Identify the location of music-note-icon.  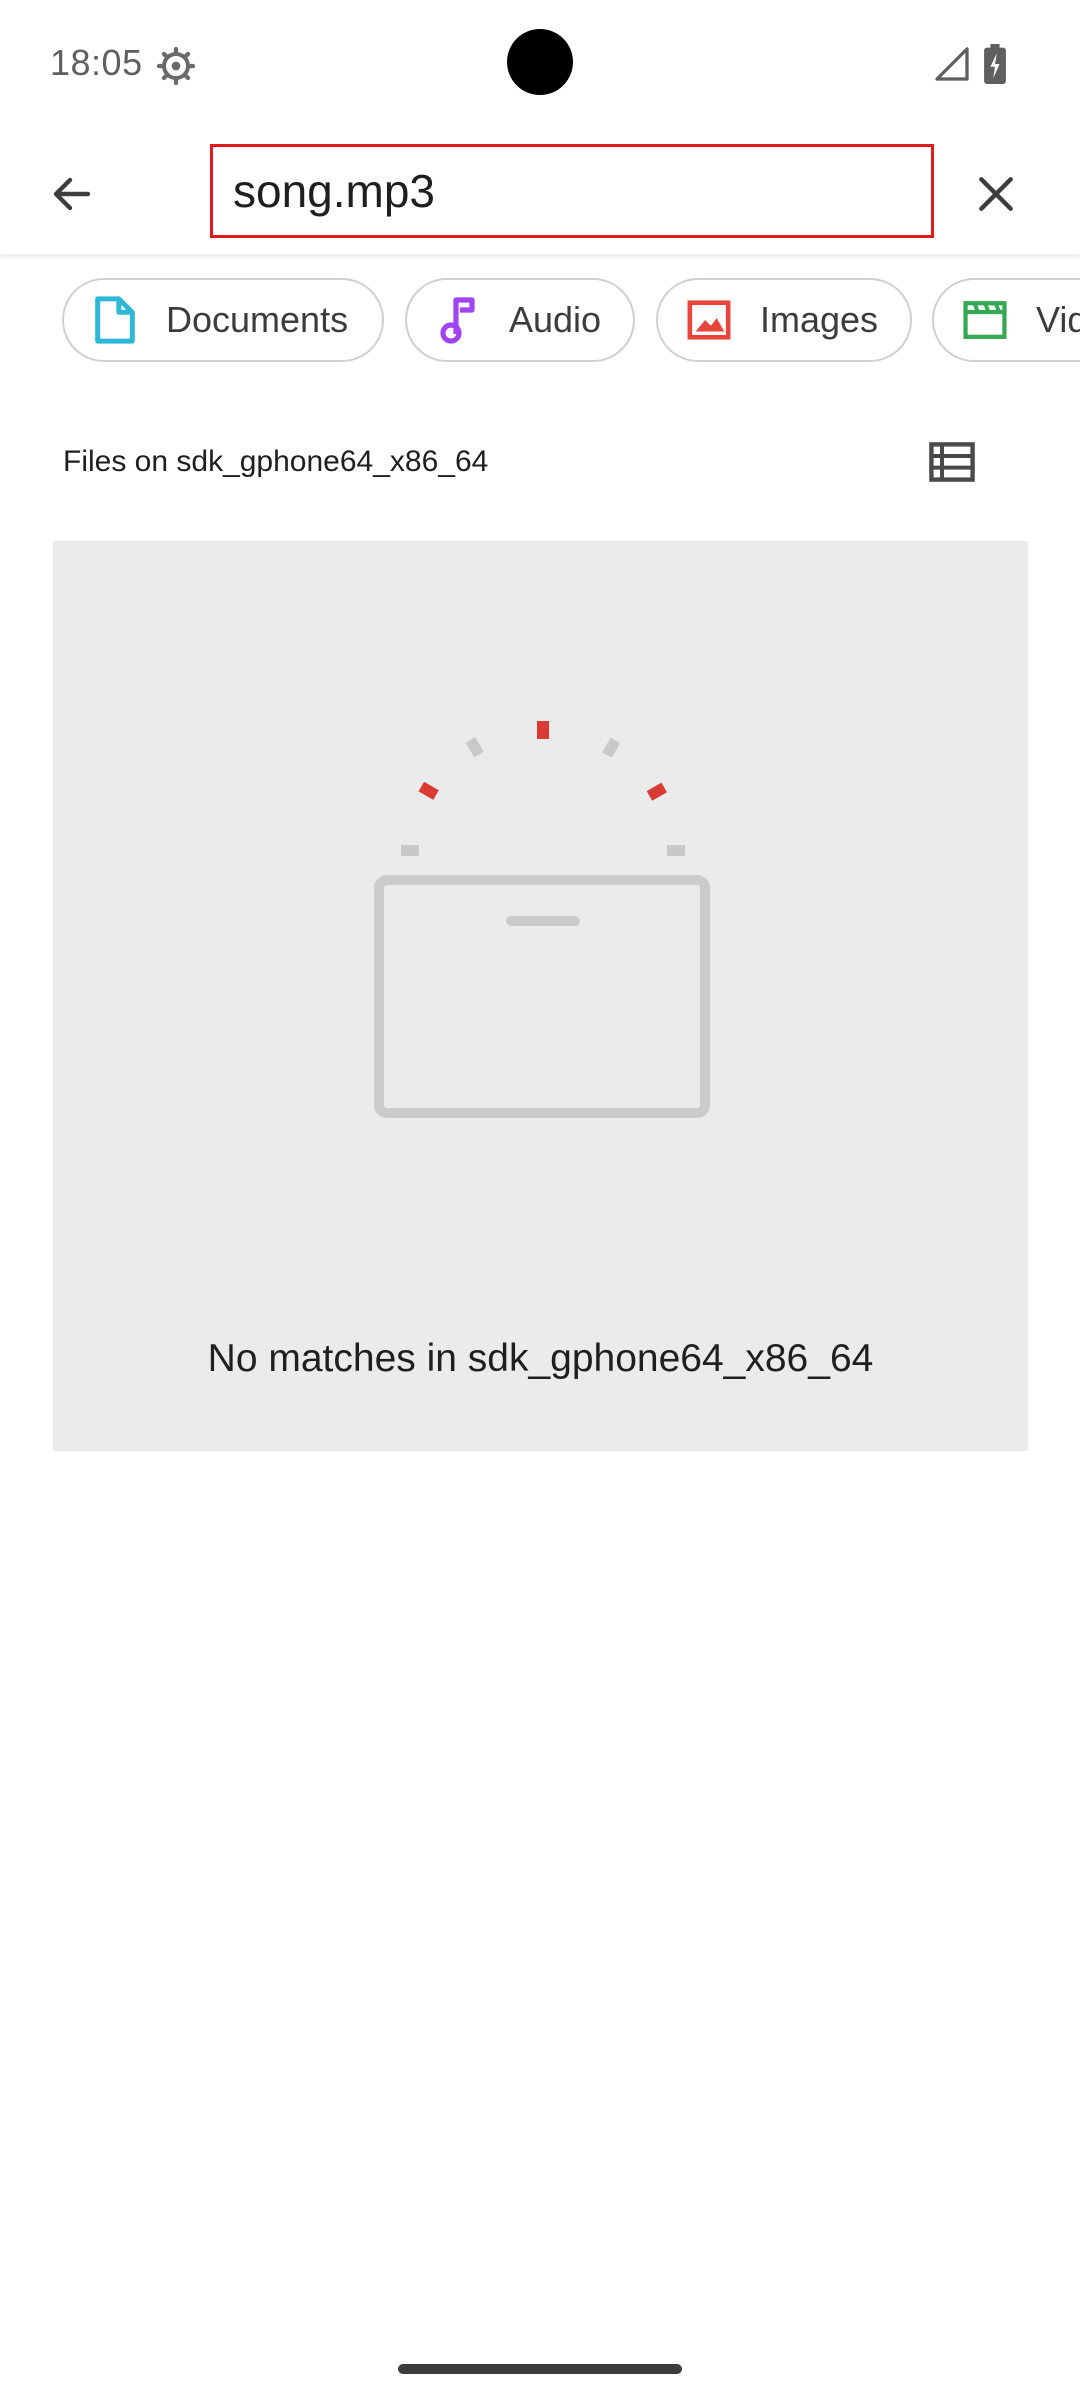
(458, 320).